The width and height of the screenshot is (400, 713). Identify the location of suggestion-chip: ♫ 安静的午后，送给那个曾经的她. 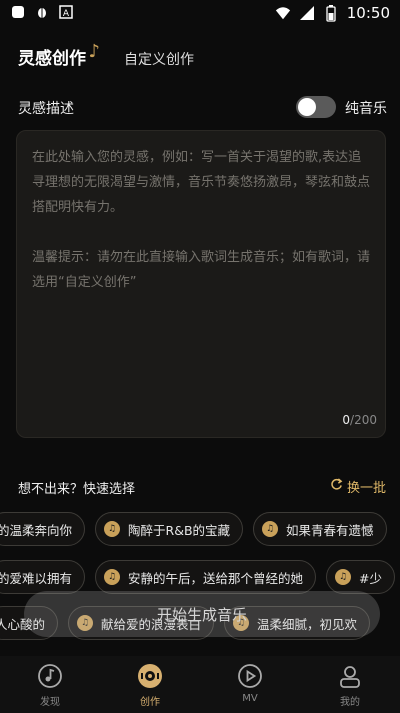
(206, 577).